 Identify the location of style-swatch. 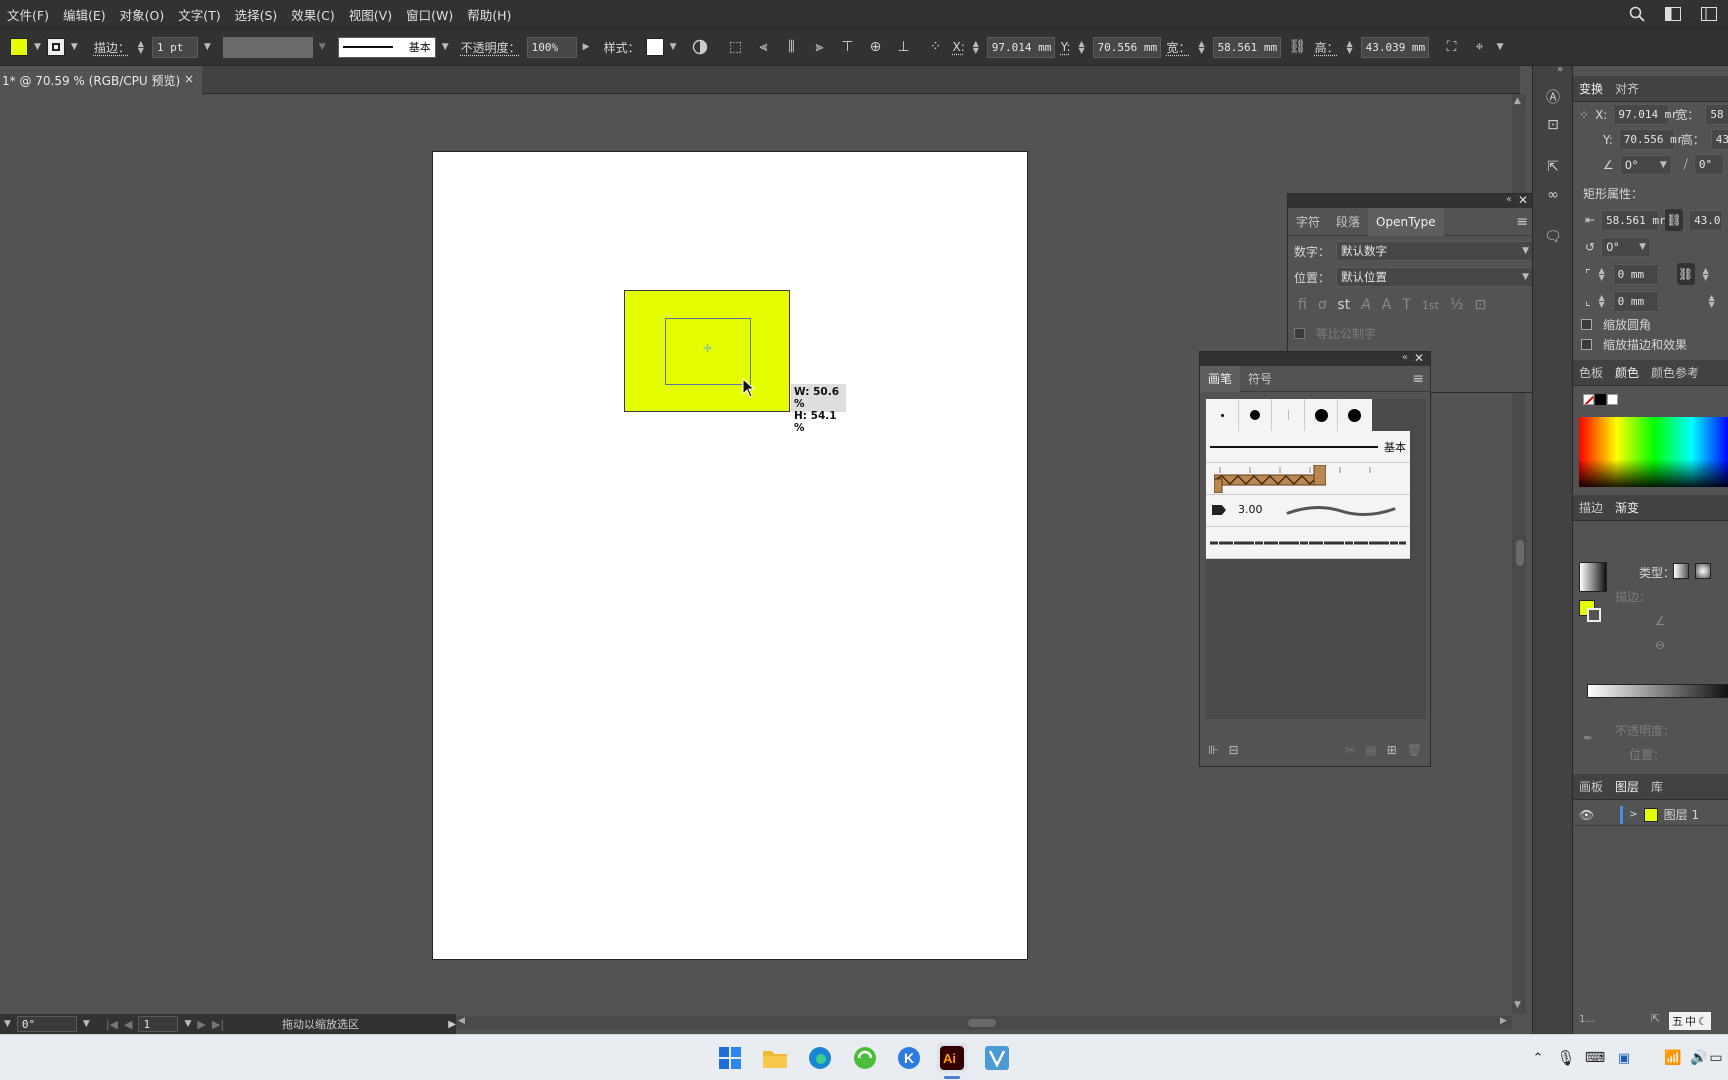
(654, 47).